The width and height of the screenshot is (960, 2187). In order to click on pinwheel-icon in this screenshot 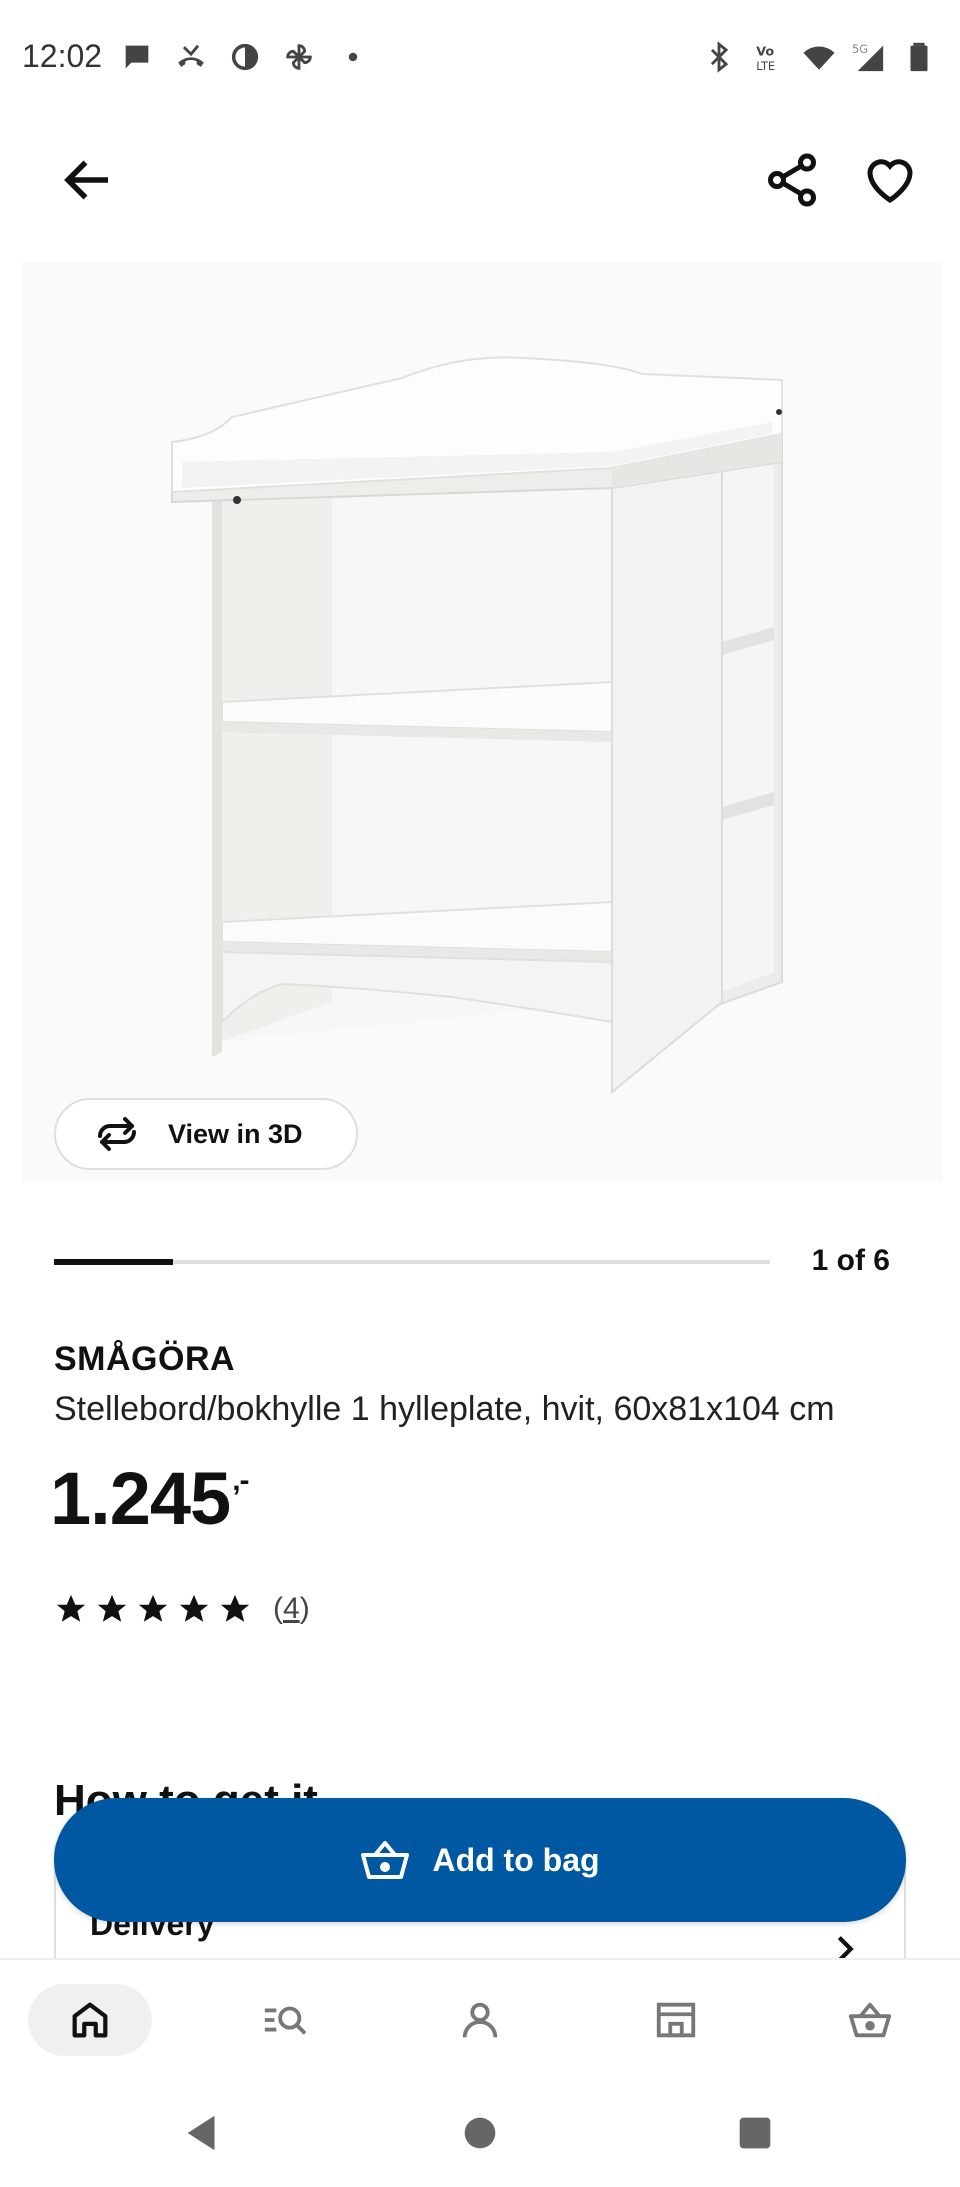, I will do `click(299, 57)`.